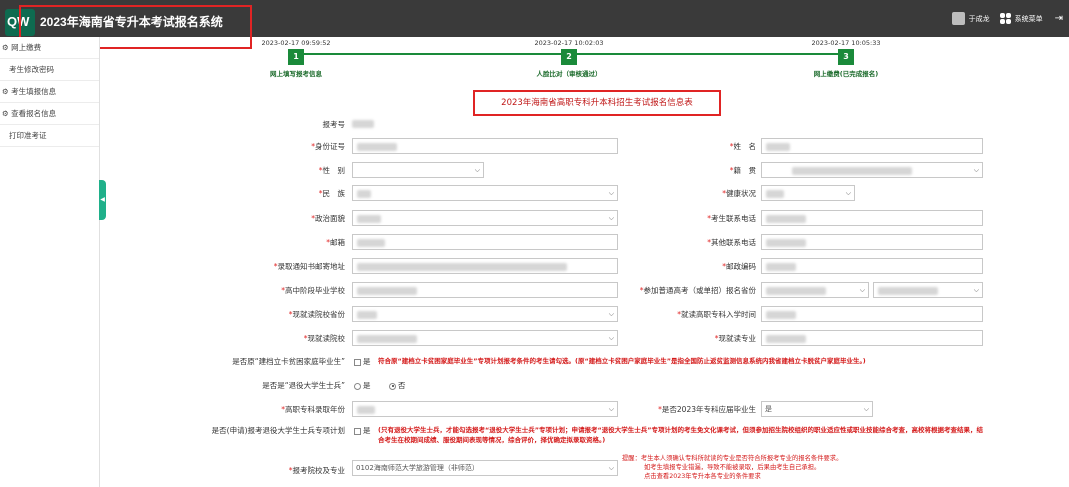 The width and height of the screenshot is (1069, 487). What do you see at coordinates (331, 170) in the screenshot?
I see `label-gender: *性 别` at bounding box center [331, 170].